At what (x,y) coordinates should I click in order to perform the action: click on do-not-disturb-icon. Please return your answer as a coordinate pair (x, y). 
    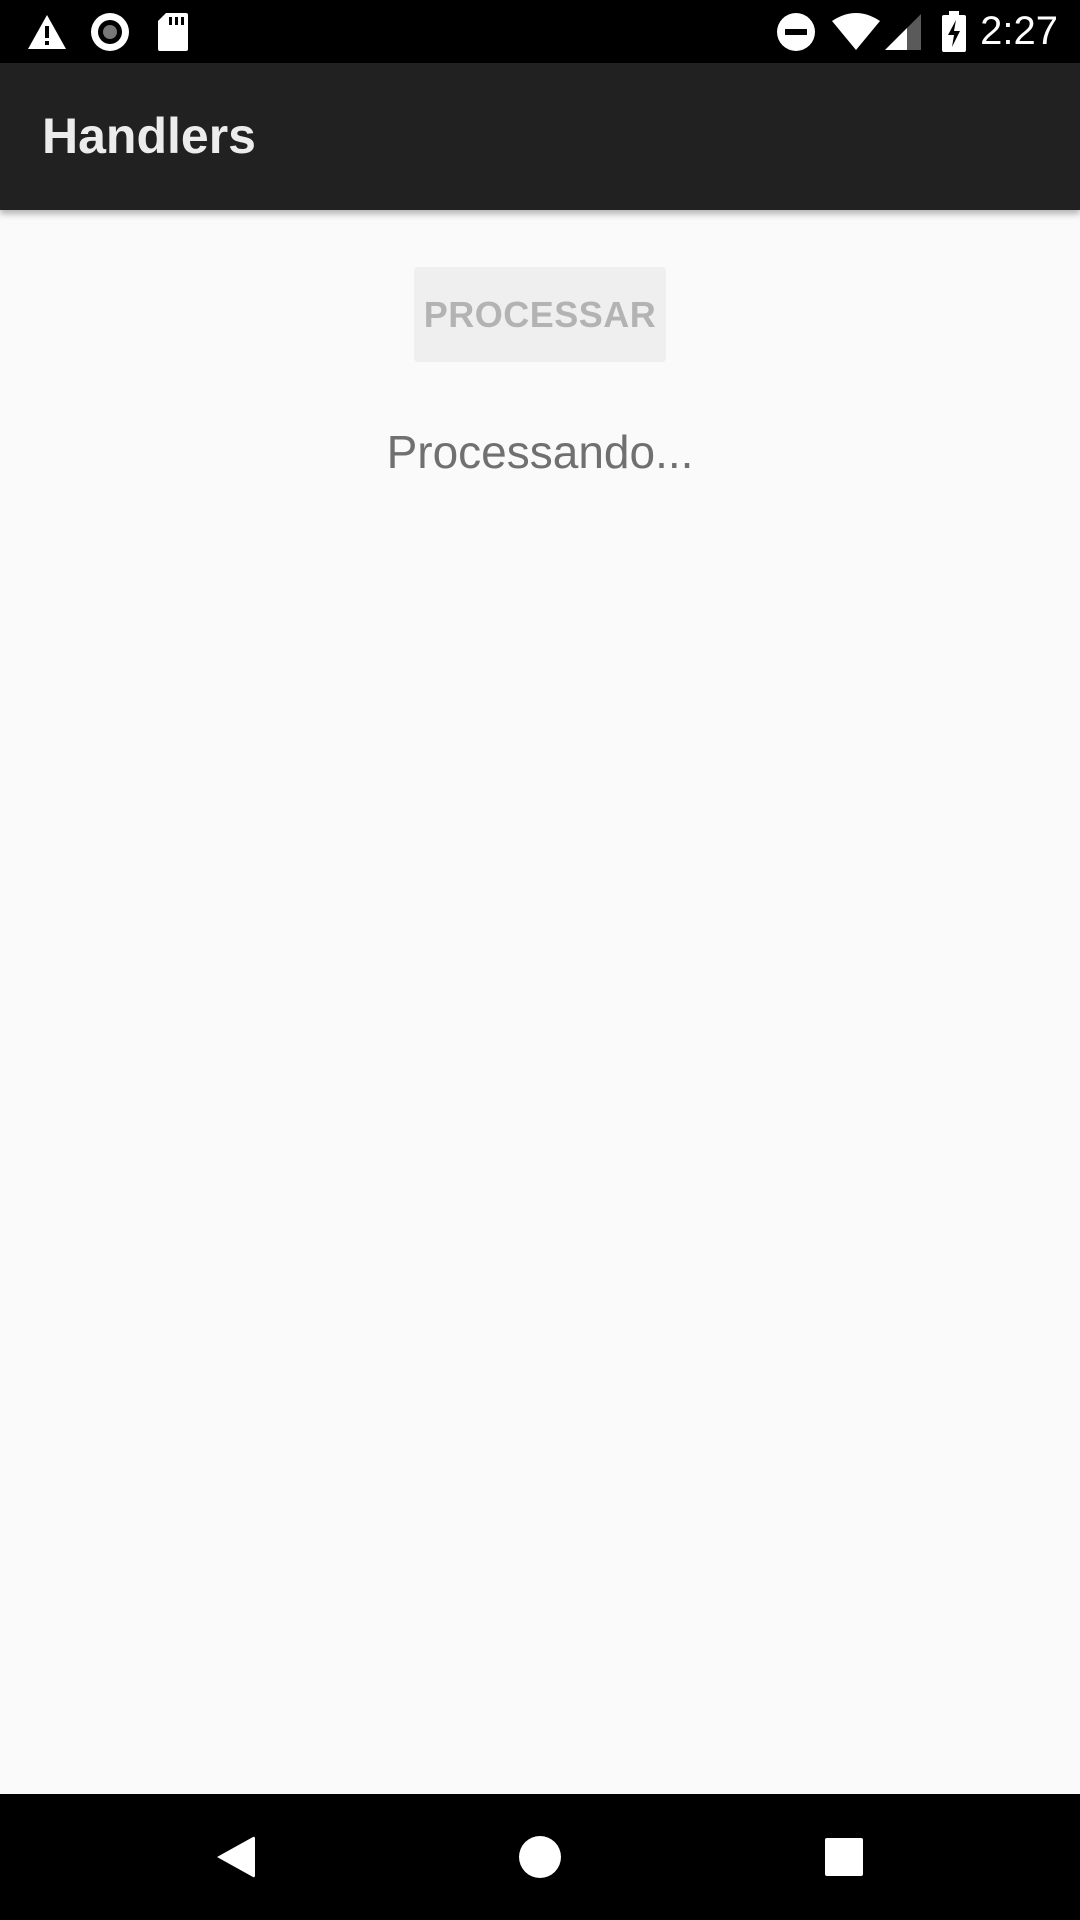
    Looking at the image, I should click on (796, 31).